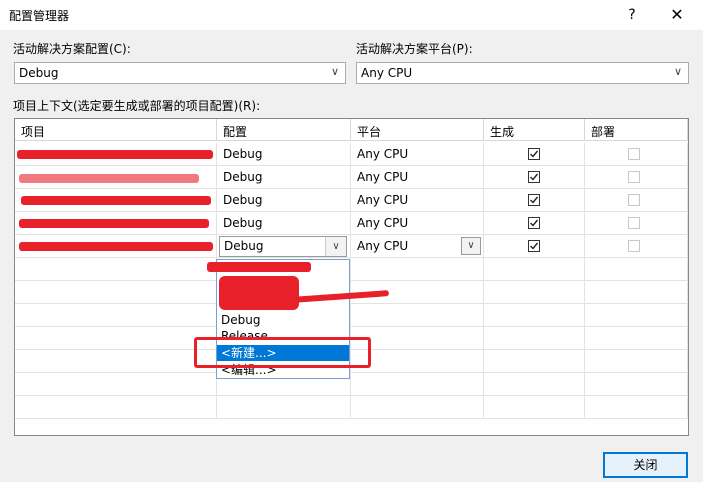  Describe the element at coordinates (351, 15) in the screenshot. I see `title-bar: 配置管理器 ? ✕` at that location.